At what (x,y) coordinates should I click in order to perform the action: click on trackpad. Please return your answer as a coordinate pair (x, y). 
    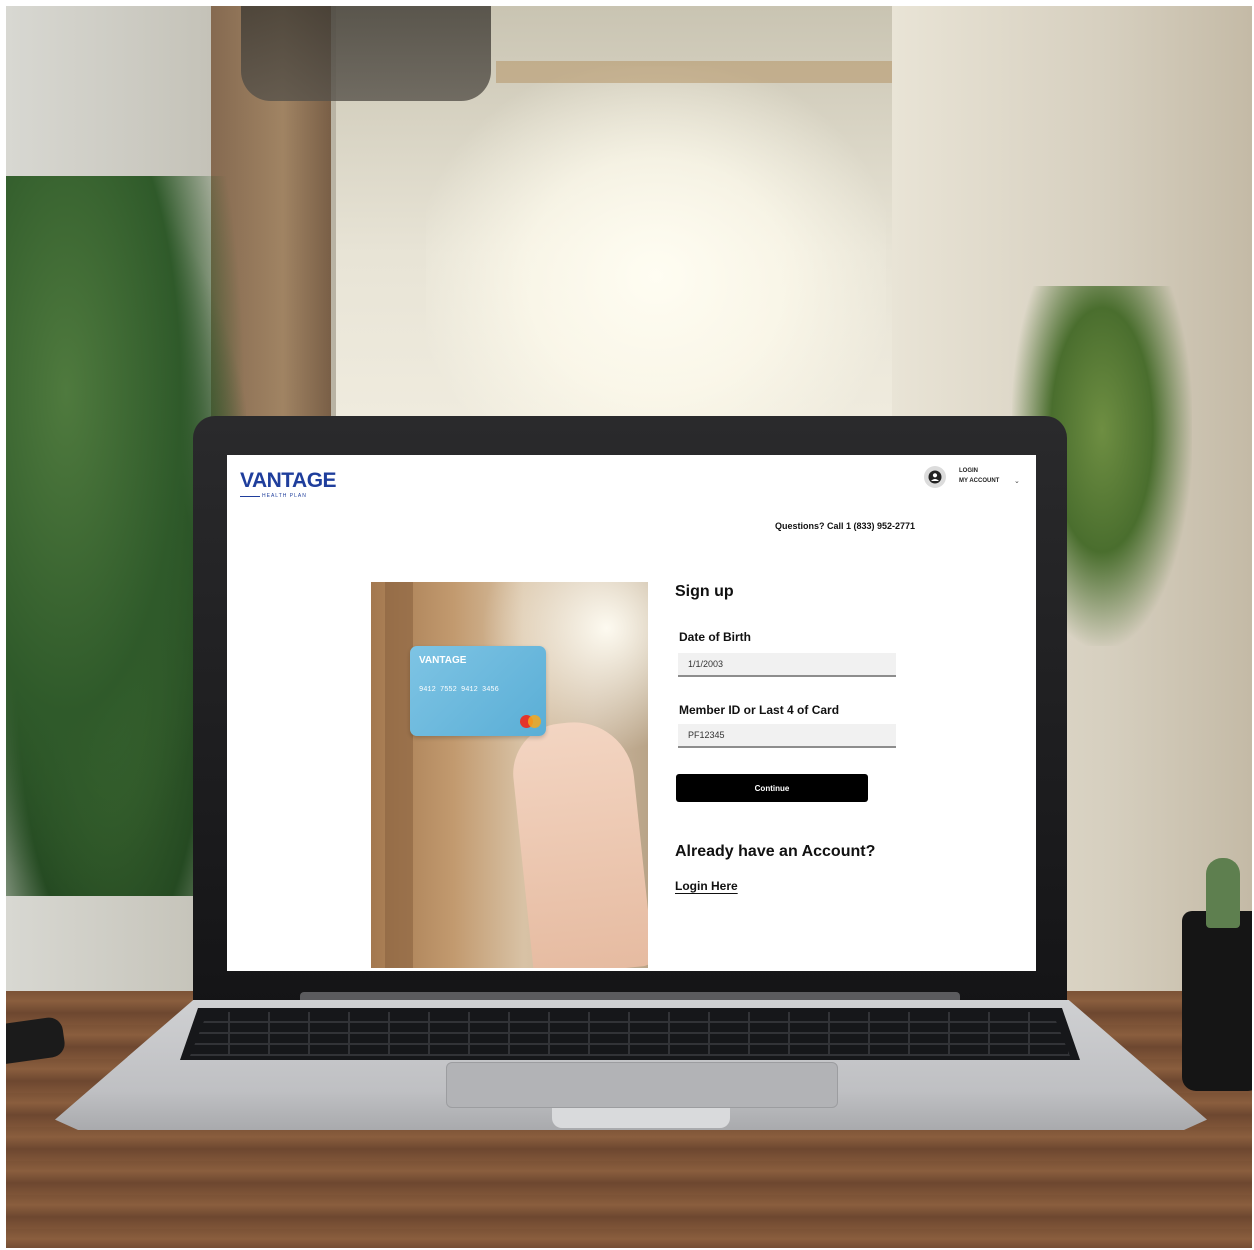
    Looking at the image, I should click on (642, 1085).